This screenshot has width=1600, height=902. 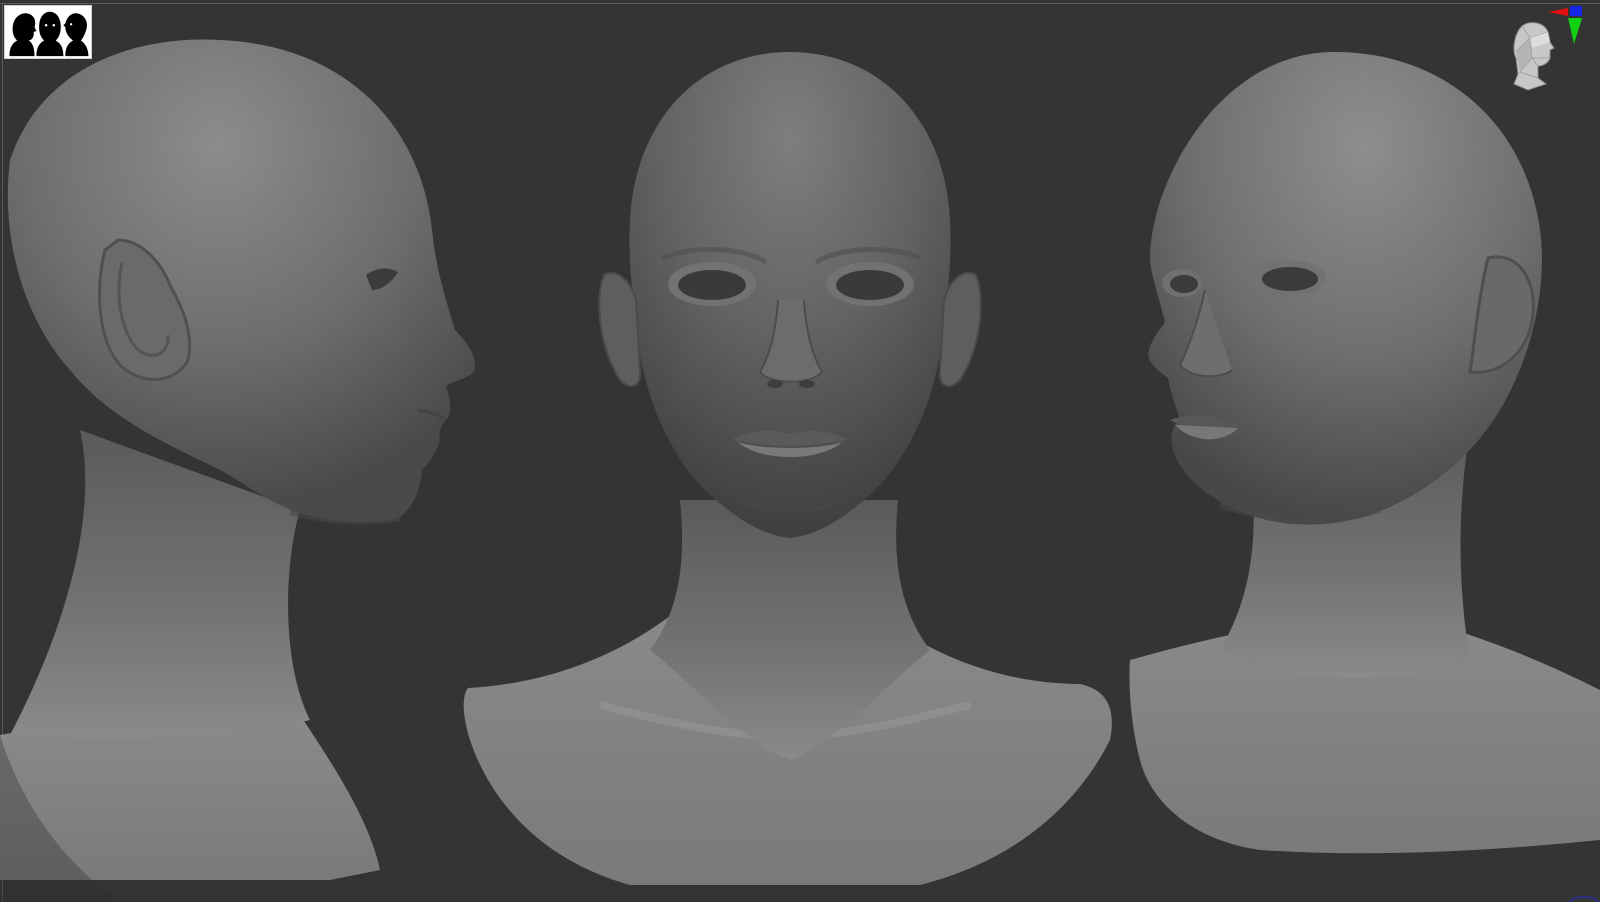 I want to click on axis-z-marker, so click(x=1576, y=11).